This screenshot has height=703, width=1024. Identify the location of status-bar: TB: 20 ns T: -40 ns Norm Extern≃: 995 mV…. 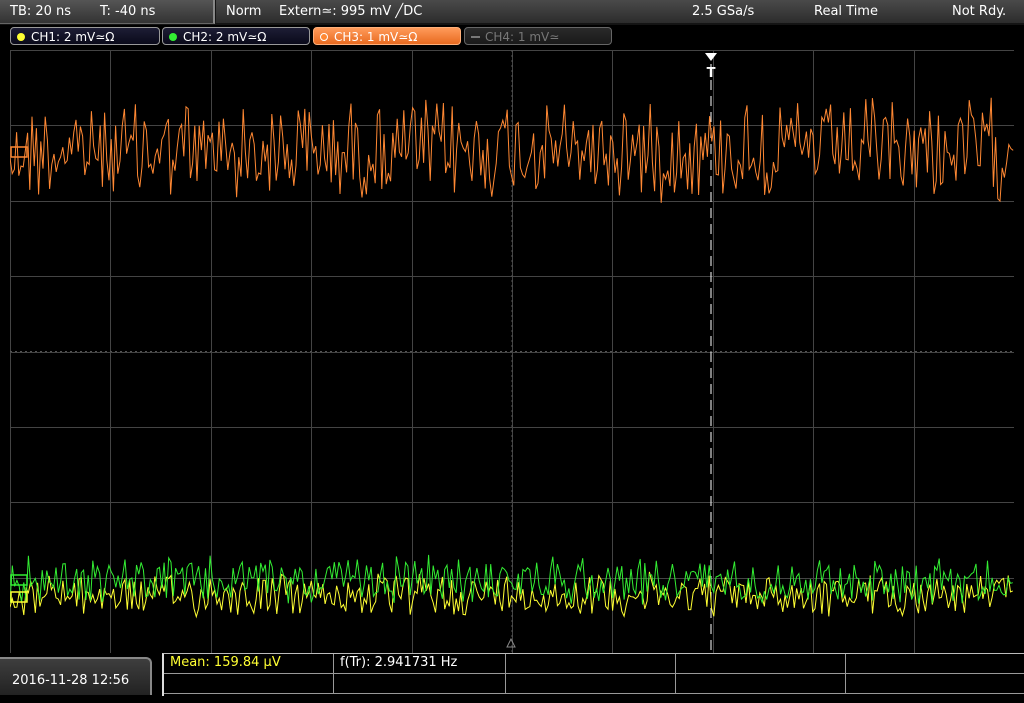
(512, 12).